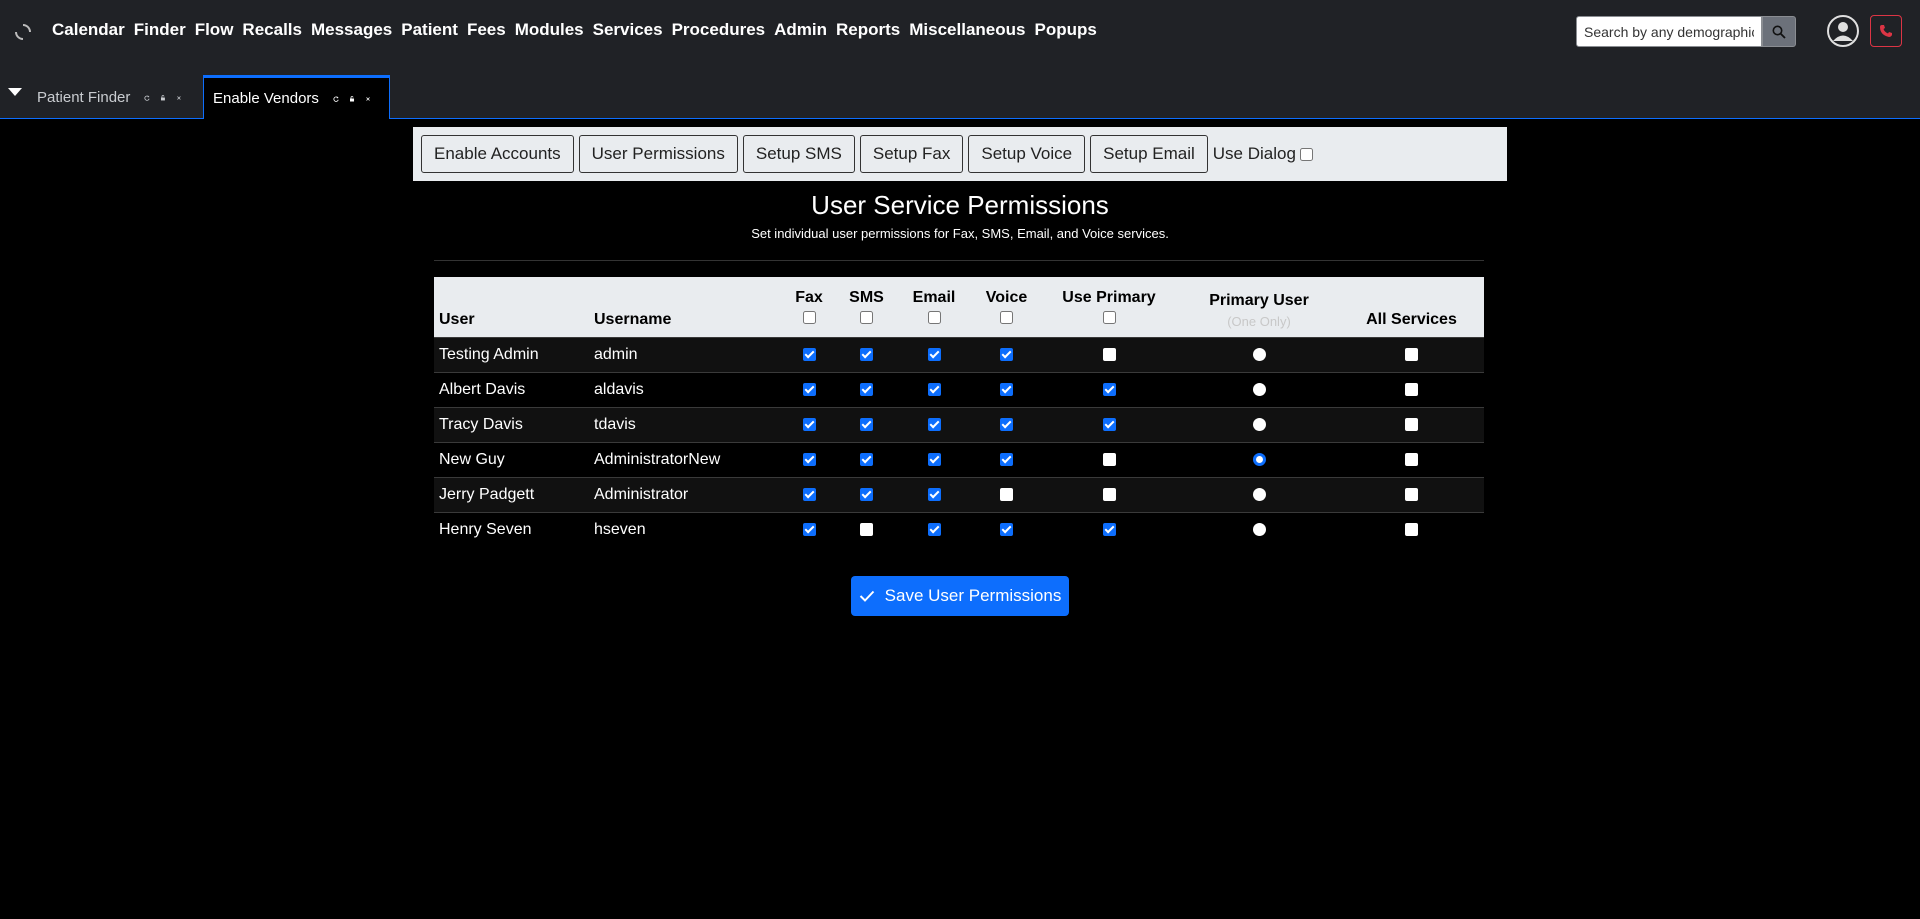  I want to click on user-avatar-icon, so click(1843, 31).